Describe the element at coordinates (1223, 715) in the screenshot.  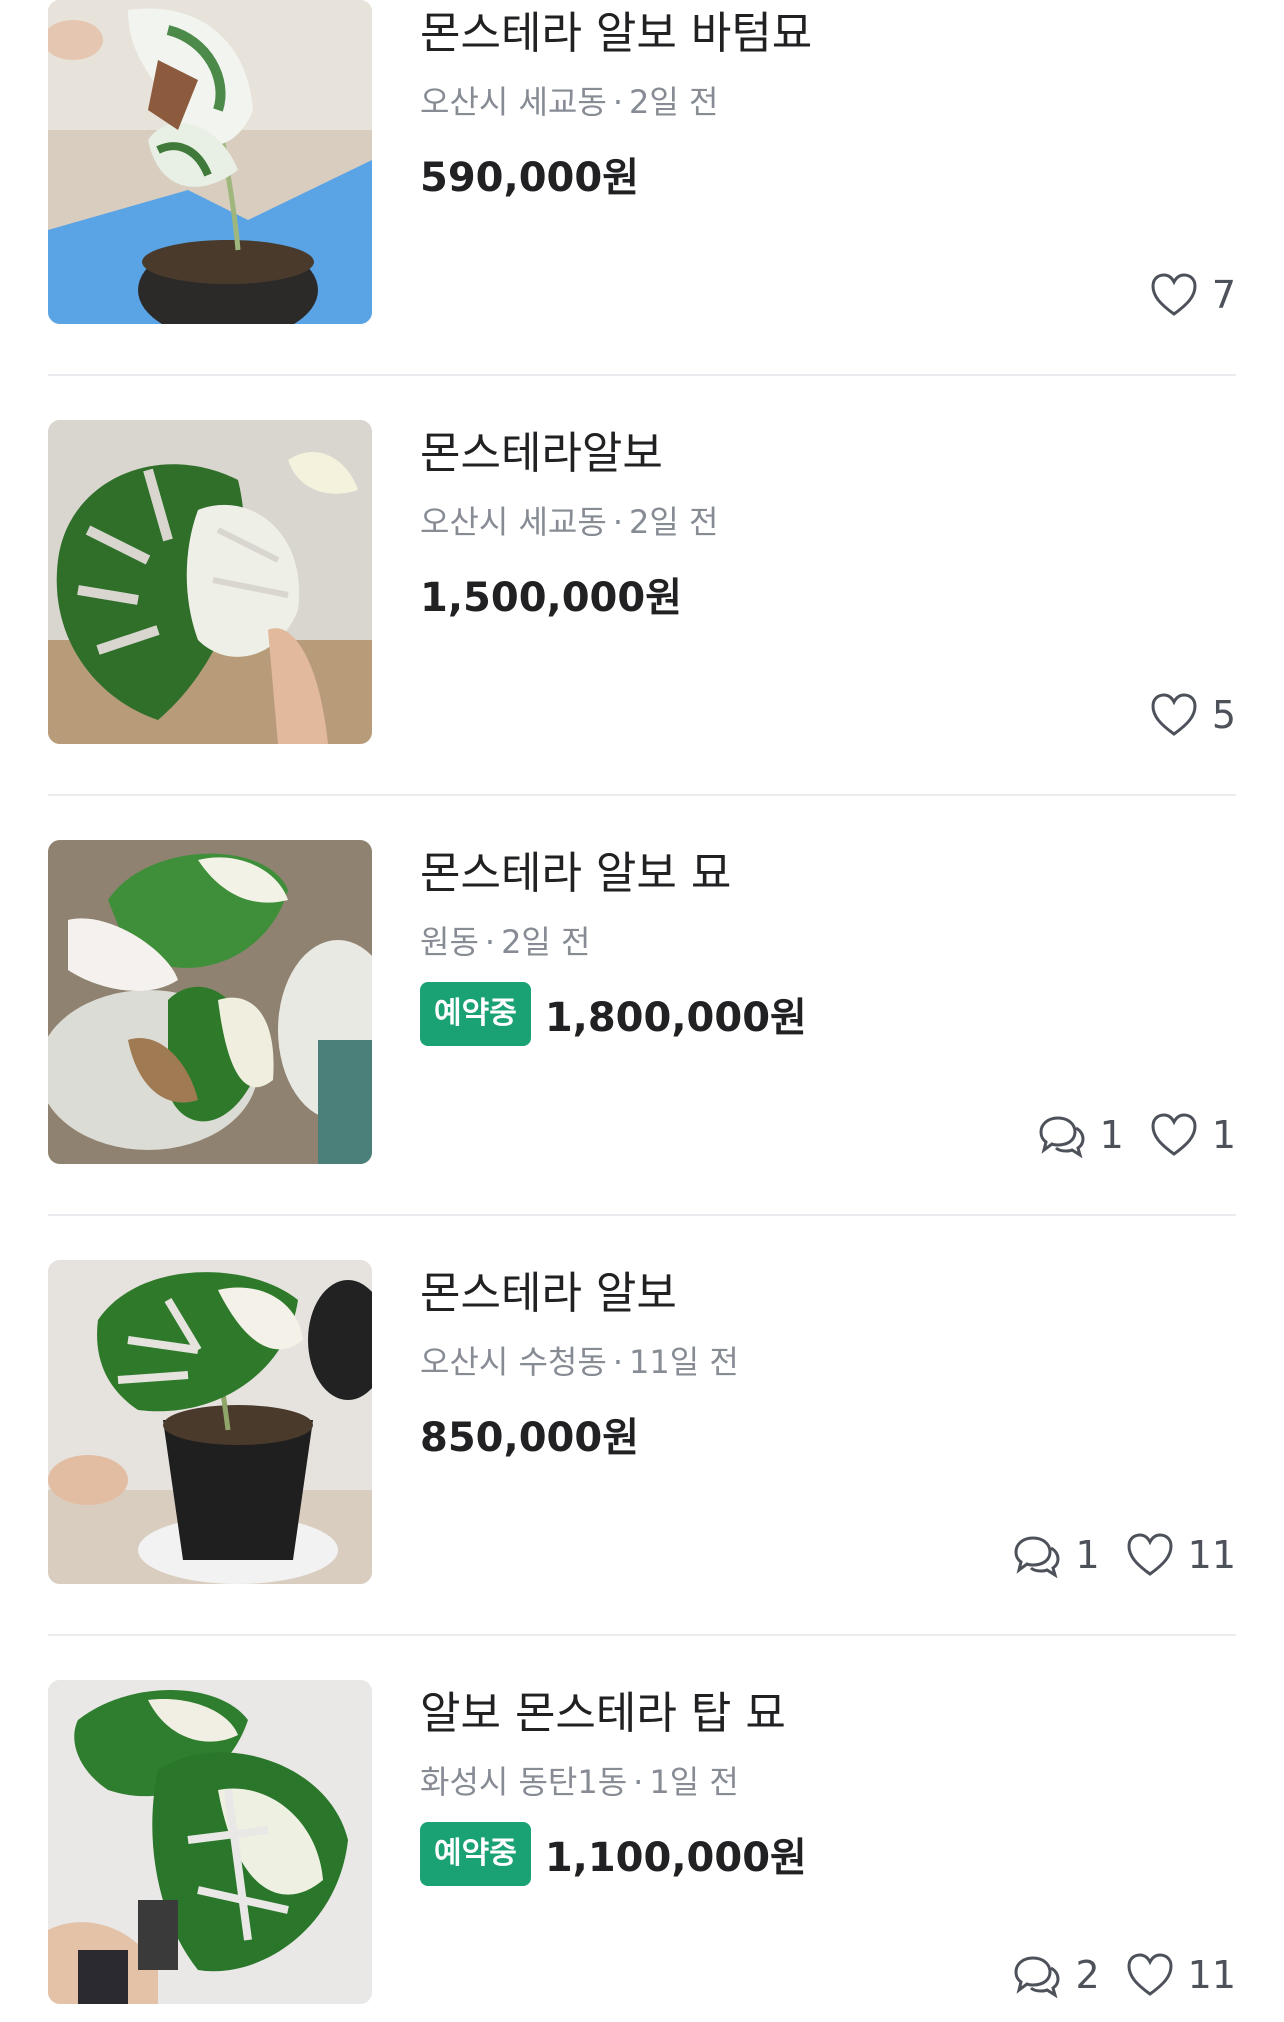
I see `like-count-value: 5` at that location.